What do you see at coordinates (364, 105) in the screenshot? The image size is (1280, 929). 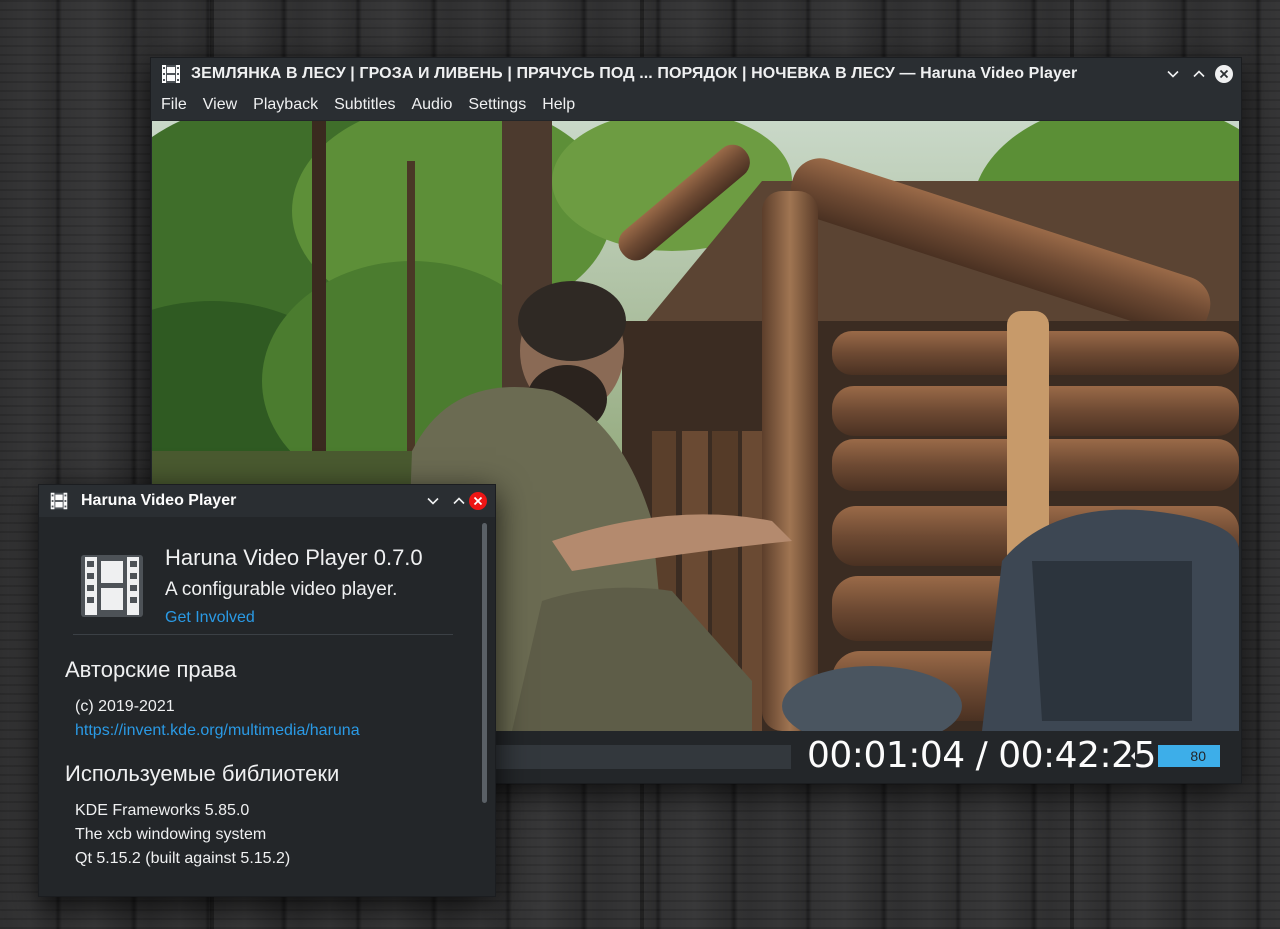 I see `menu-subtitles: Subtitles` at bounding box center [364, 105].